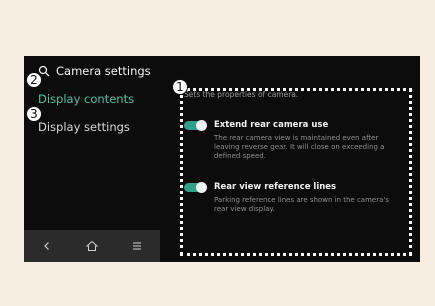 This screenshot has width=435, height=306. What do you see at coordinates (84, 127) in the screenshot?
I see `sidebar-item-display-settings: Display settings` at bounding box center [84, 127].